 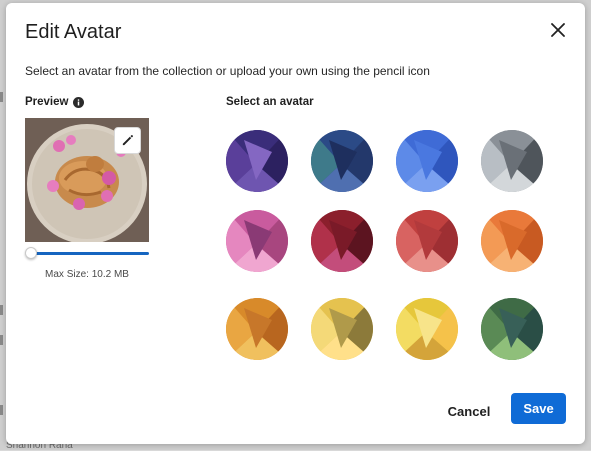 What do you see at coordinates (257, 329) in the screenshot?
I see `avatar-option-amber` at bounding box center [257, 329].